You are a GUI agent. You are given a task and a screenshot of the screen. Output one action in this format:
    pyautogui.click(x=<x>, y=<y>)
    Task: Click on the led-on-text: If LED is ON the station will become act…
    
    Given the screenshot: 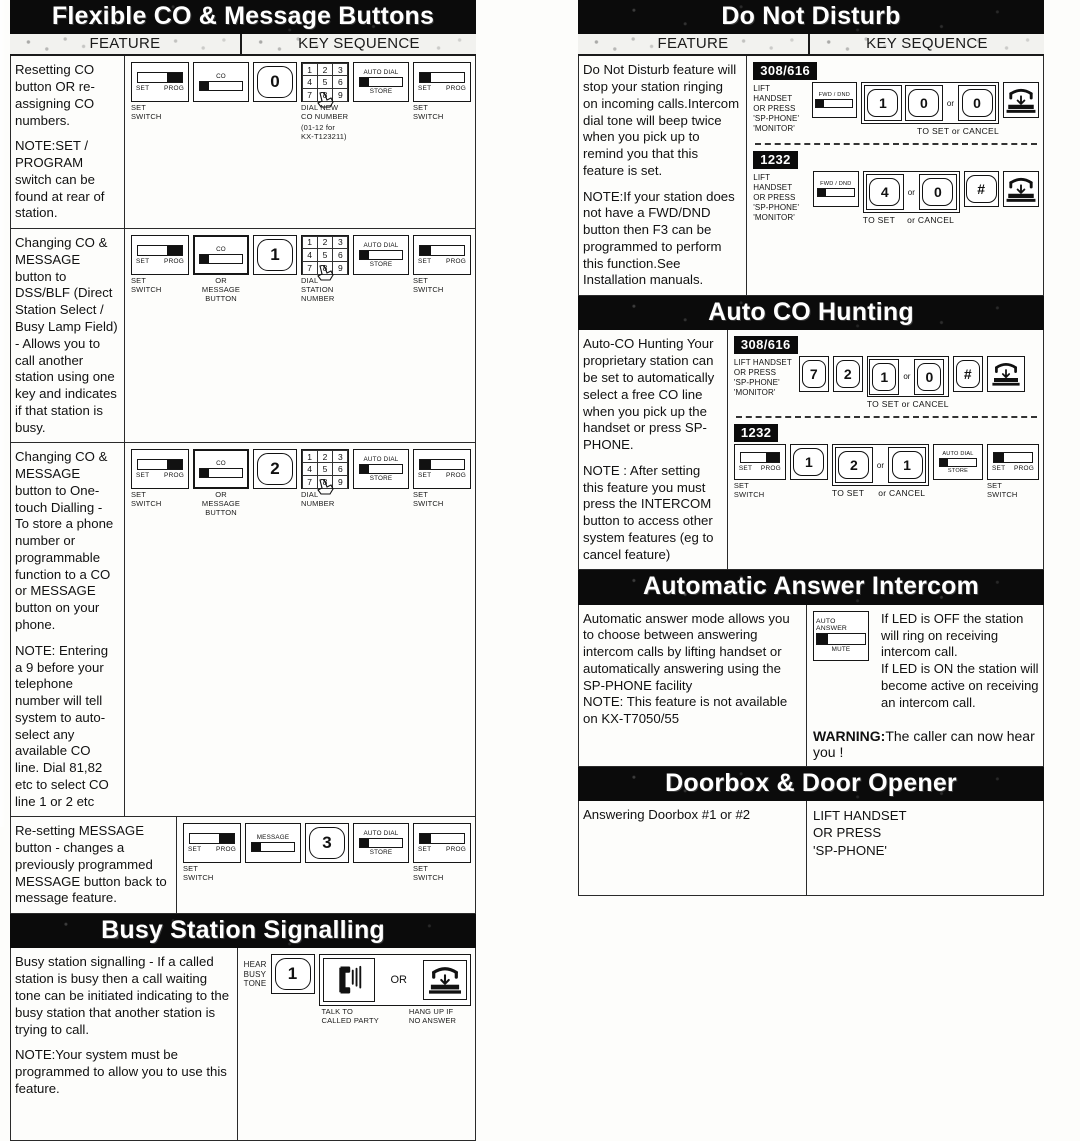 What is the action you would take?
    pyautogui.click(x=960, y=686)
    